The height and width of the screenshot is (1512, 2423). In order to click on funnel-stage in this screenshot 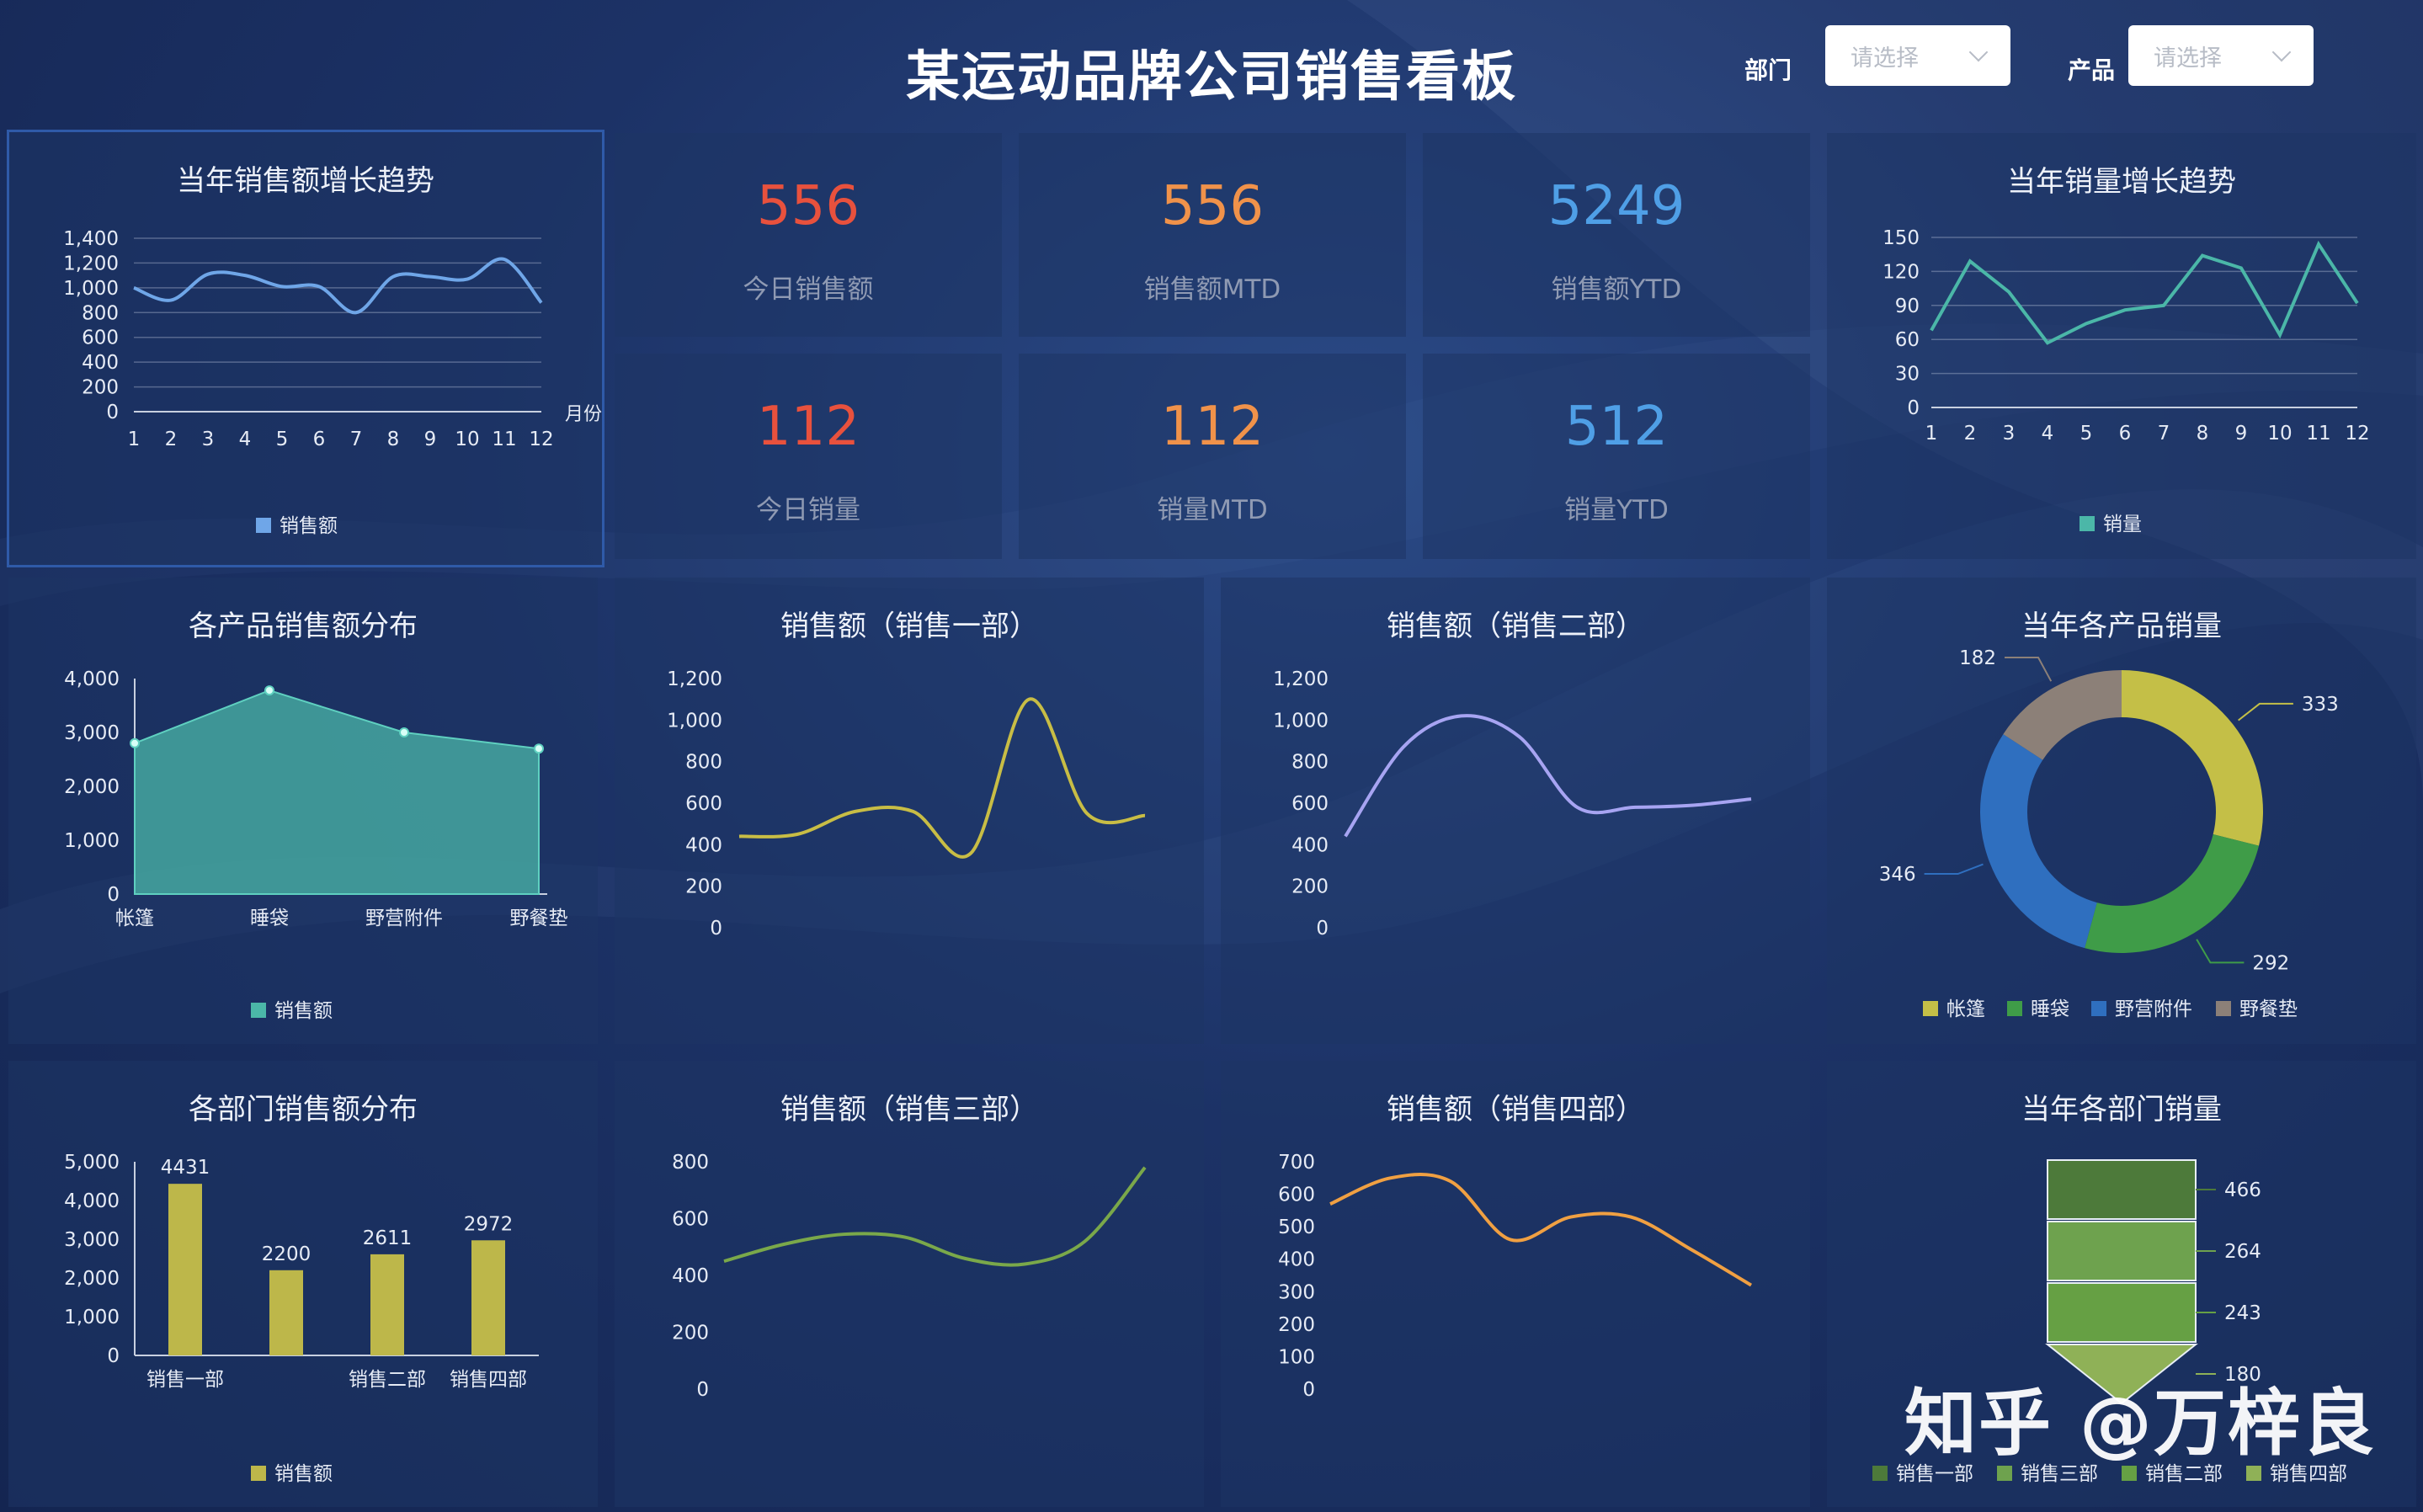, I will do `click(2122, 1312)`.